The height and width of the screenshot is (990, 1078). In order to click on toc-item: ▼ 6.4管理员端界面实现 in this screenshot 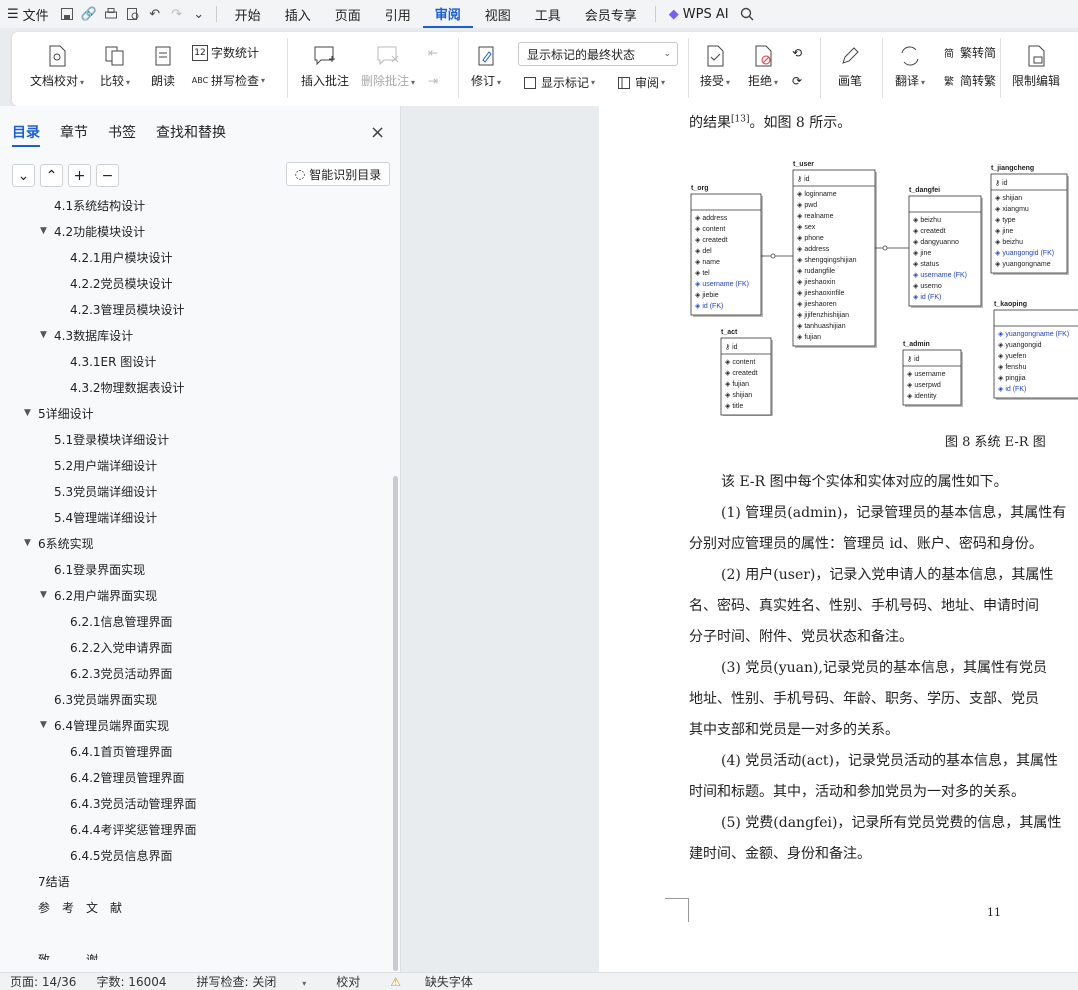, I will do `click(104, 725)`.